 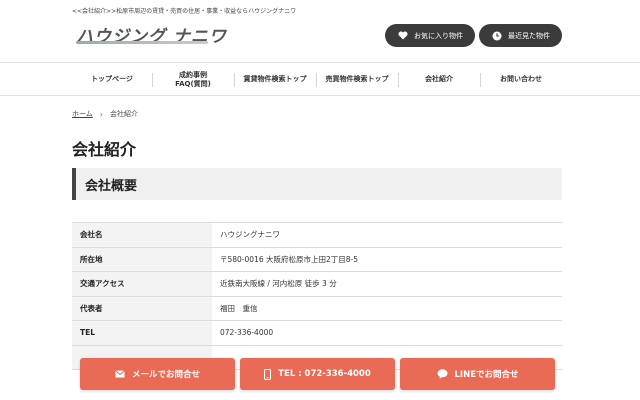 I want to click on mail-icon, so click(x=120, y=374).